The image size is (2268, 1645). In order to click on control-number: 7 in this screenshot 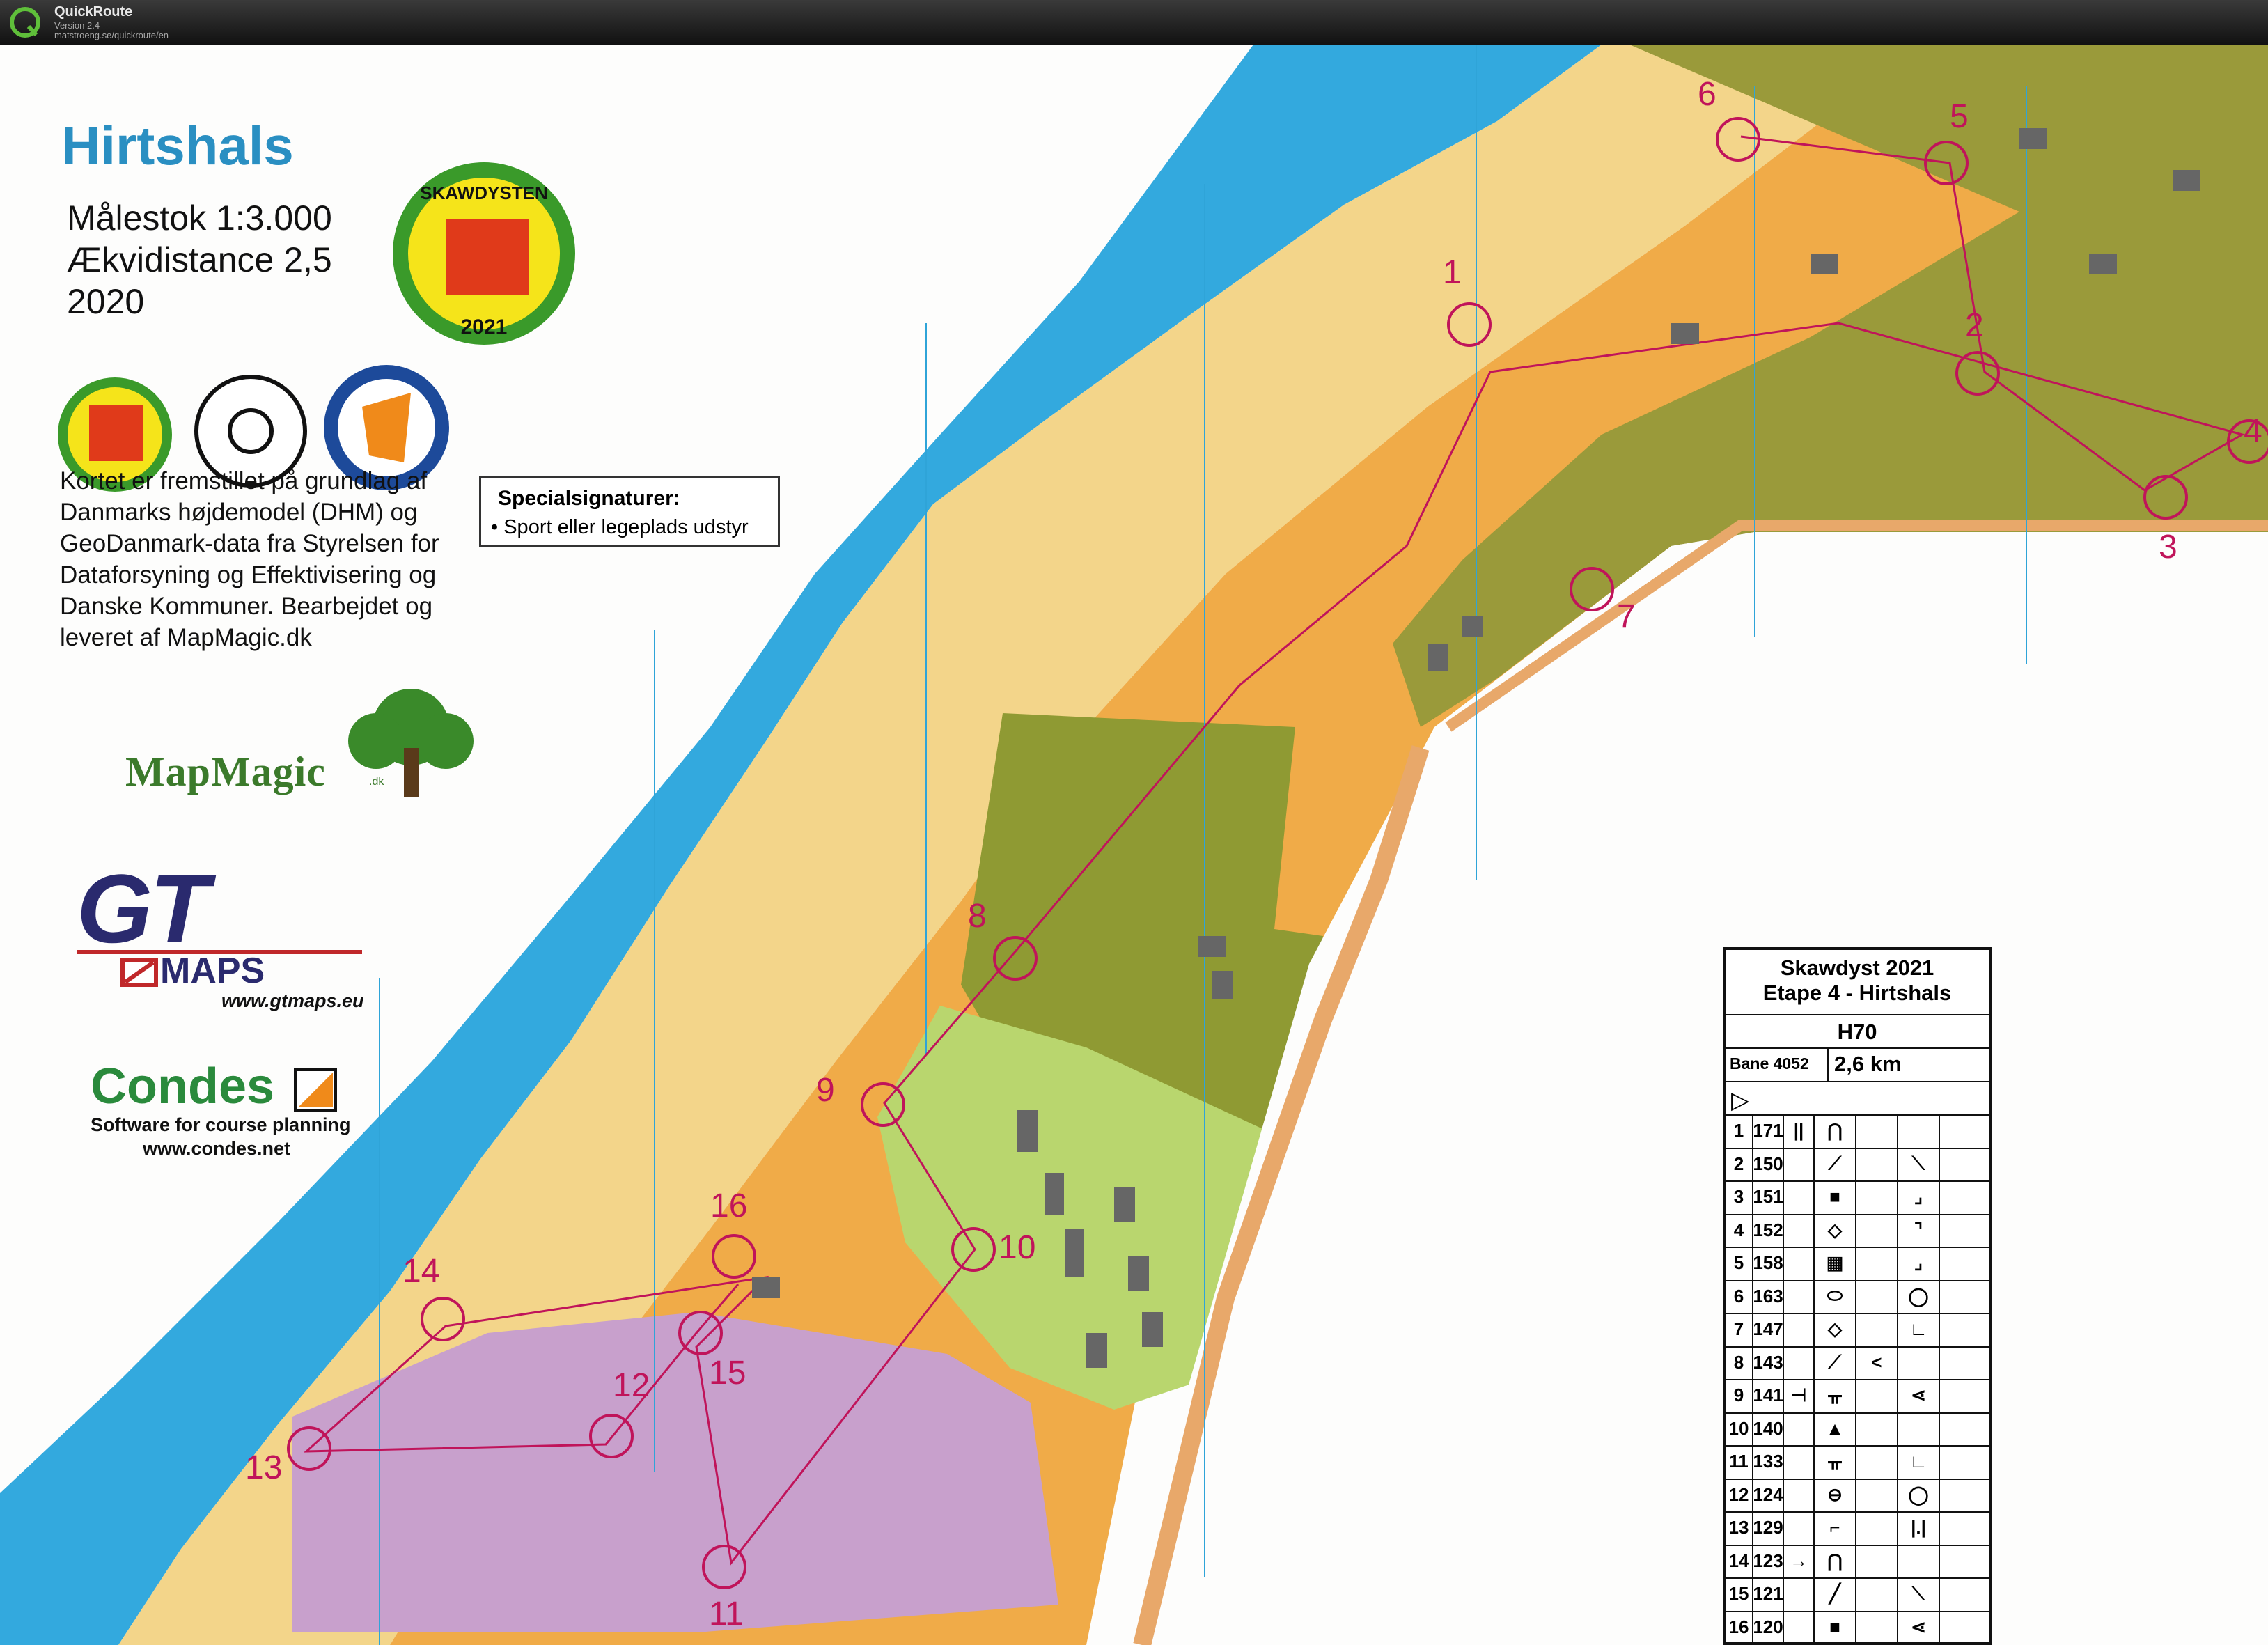, I will do `click(1626, 616)`.